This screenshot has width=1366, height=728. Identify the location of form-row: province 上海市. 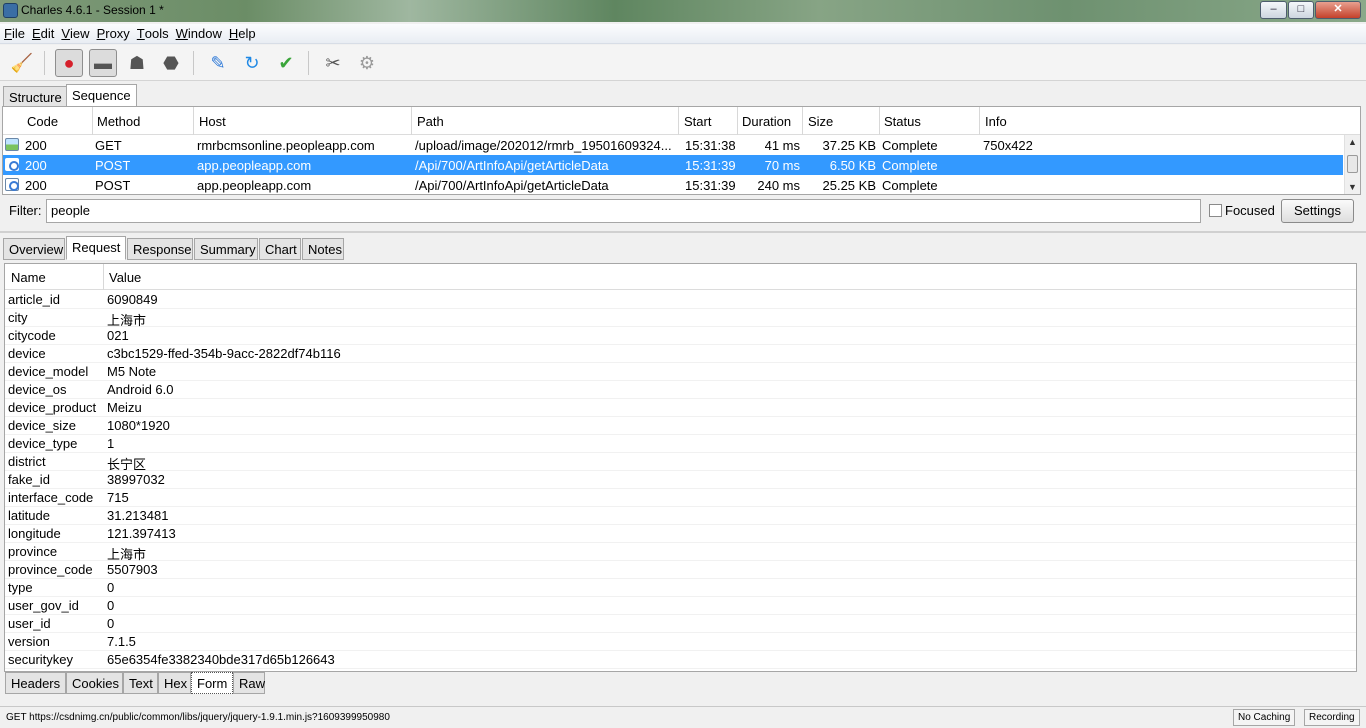
(680, 552).